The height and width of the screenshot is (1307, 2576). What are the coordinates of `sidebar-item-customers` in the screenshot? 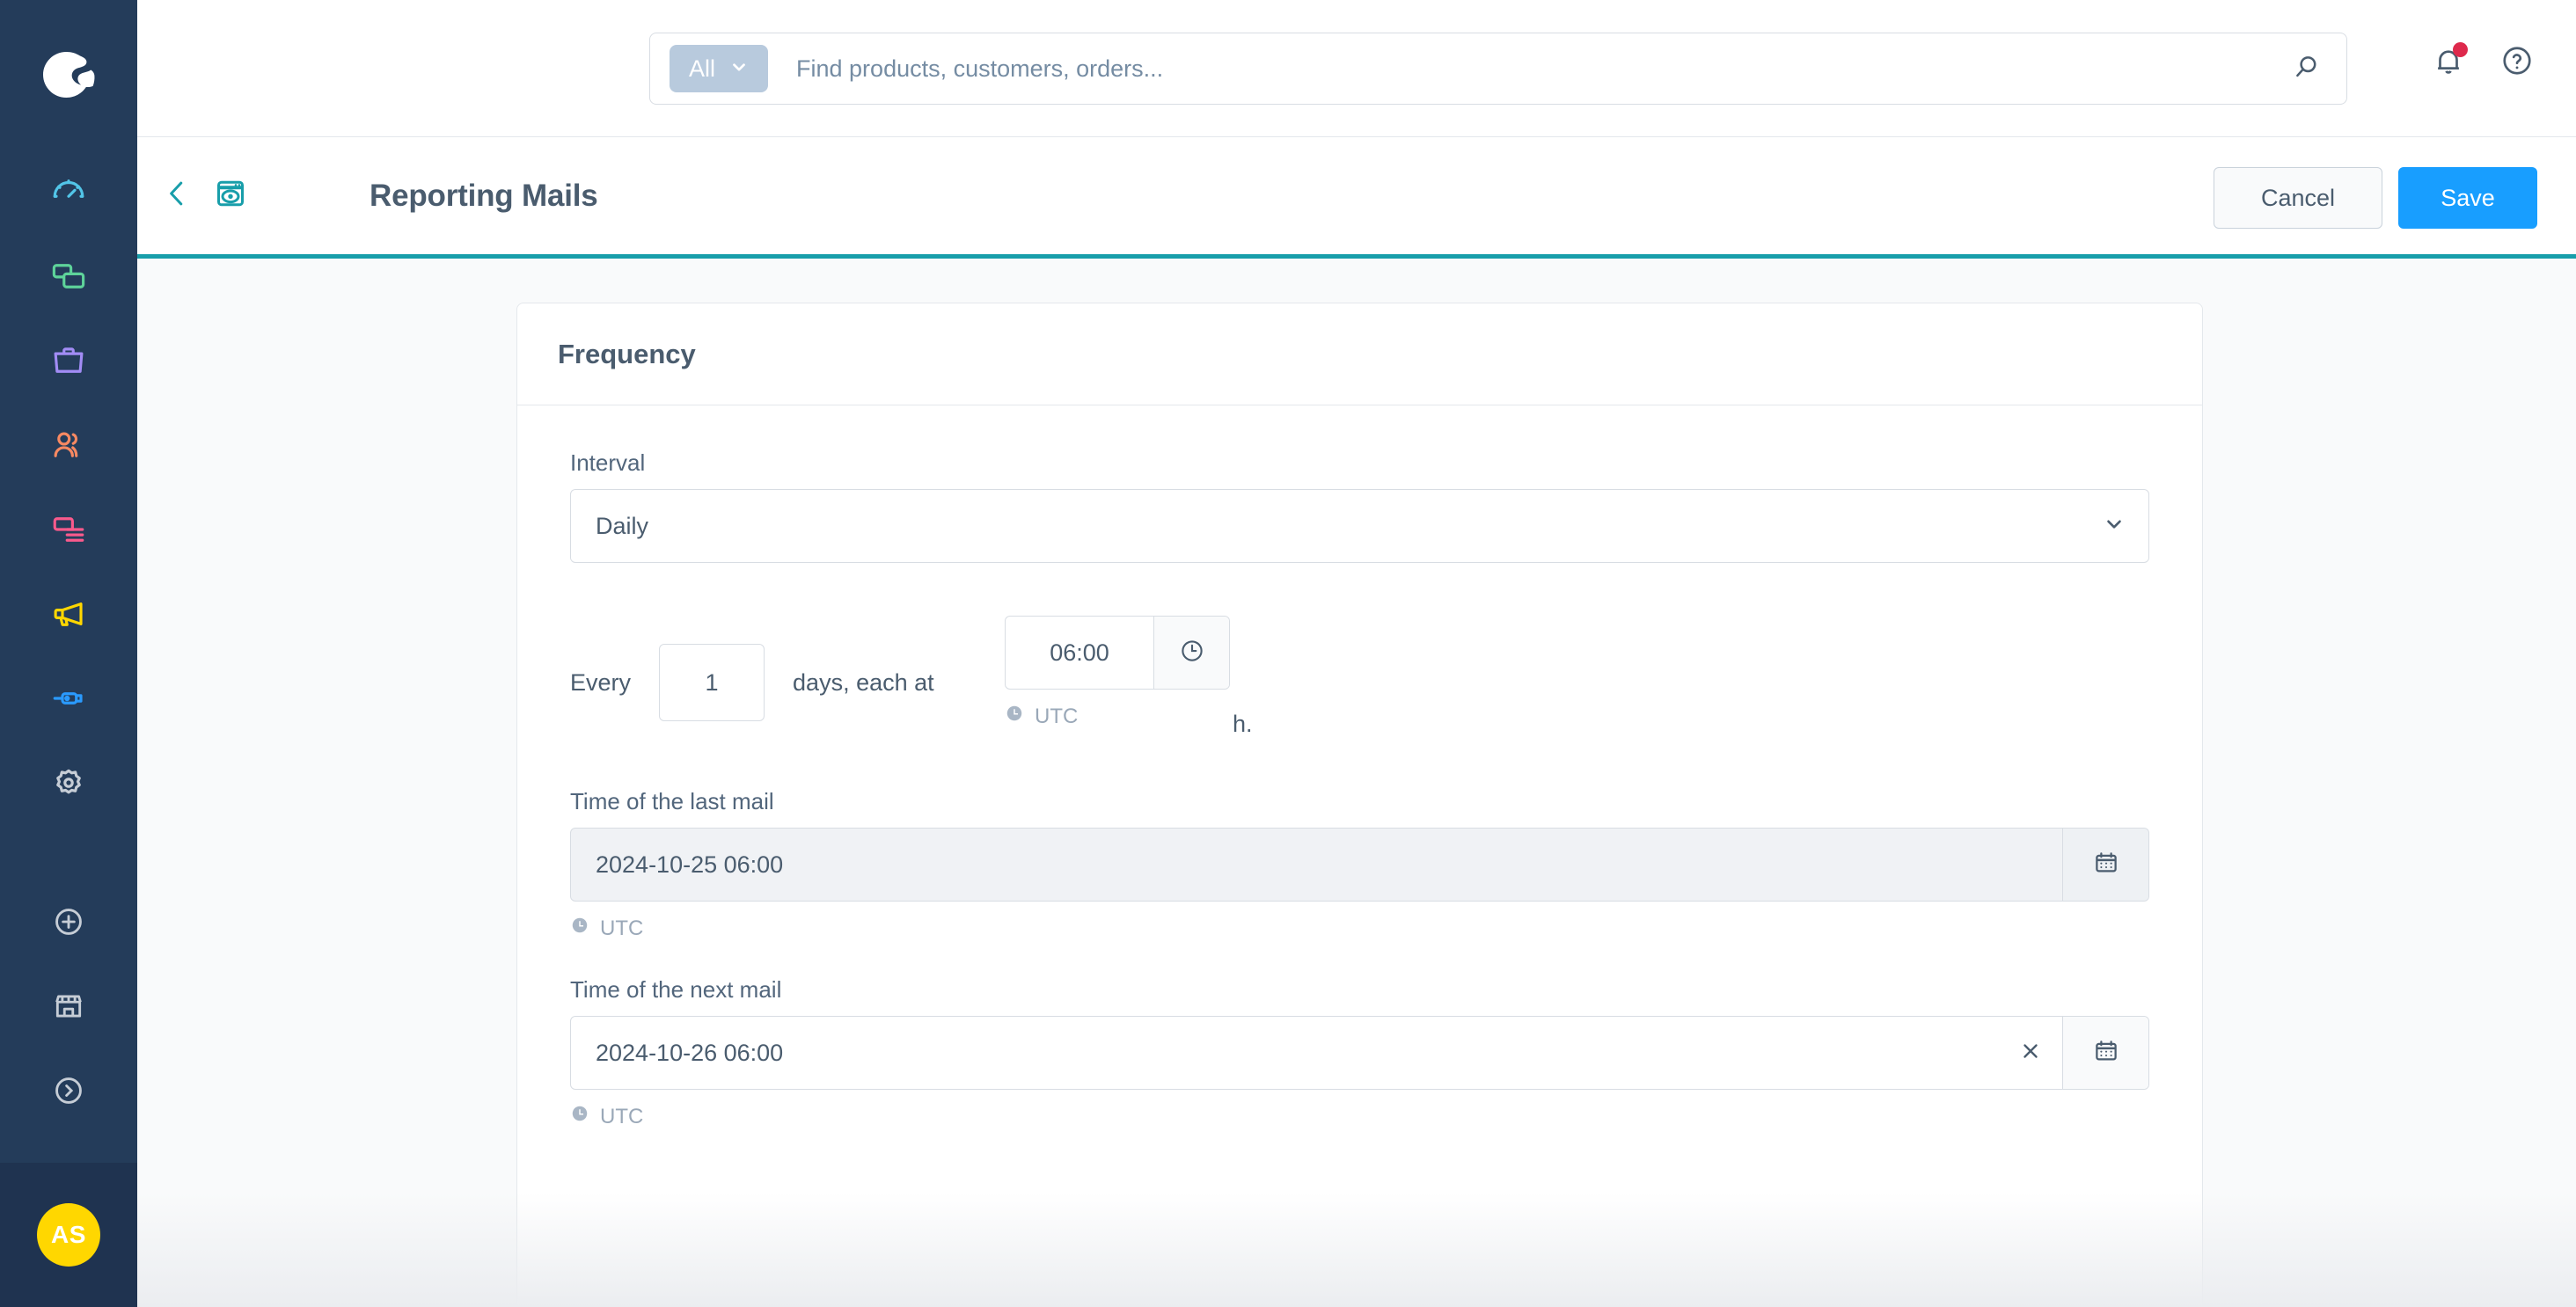 It's located at (68, 445).